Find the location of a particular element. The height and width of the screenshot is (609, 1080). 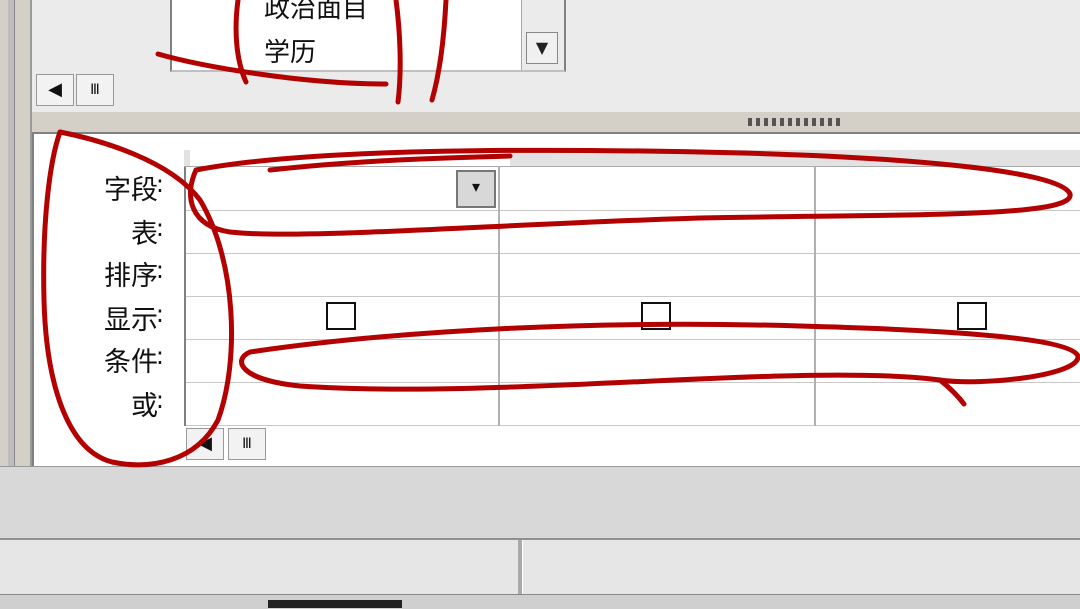

status-bar is located at coordinates (540, 567).